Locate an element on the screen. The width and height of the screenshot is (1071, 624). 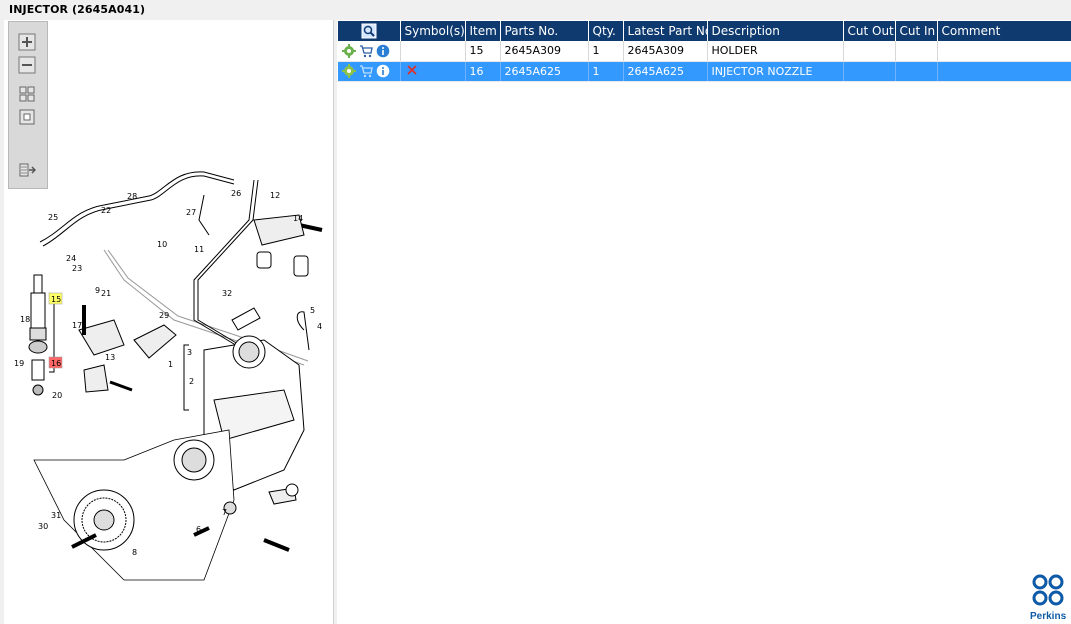
callout-8: 8 is located at coordinates (134, 552).